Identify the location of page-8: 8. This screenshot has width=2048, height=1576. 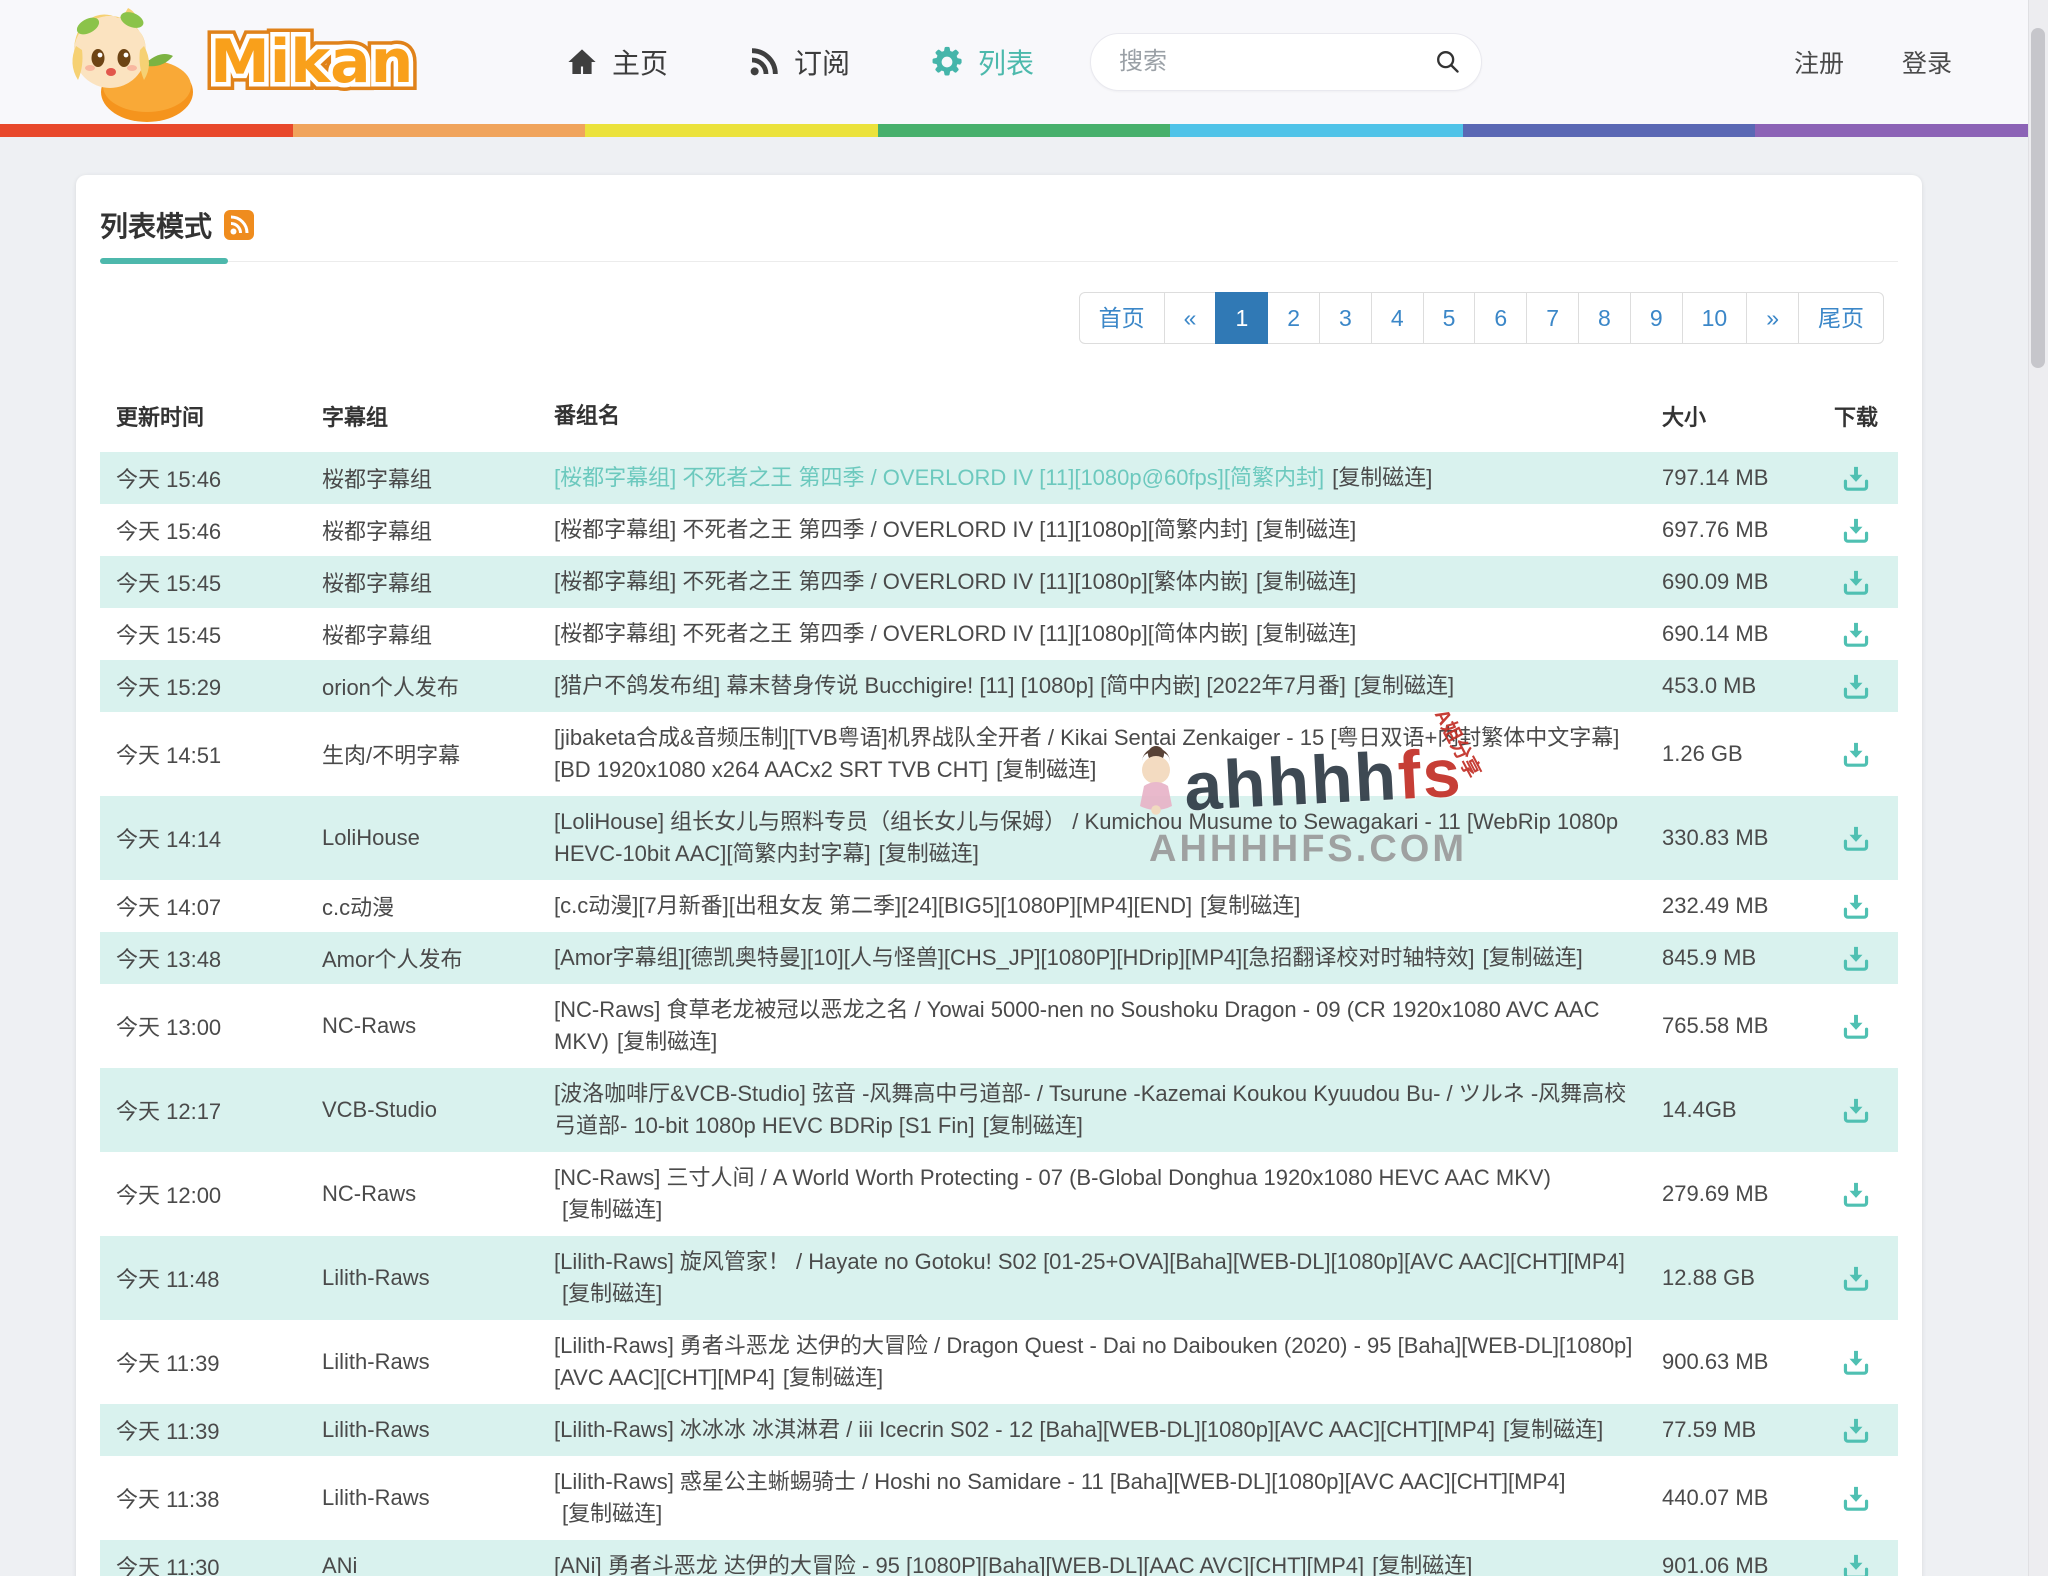
(1604, 318).